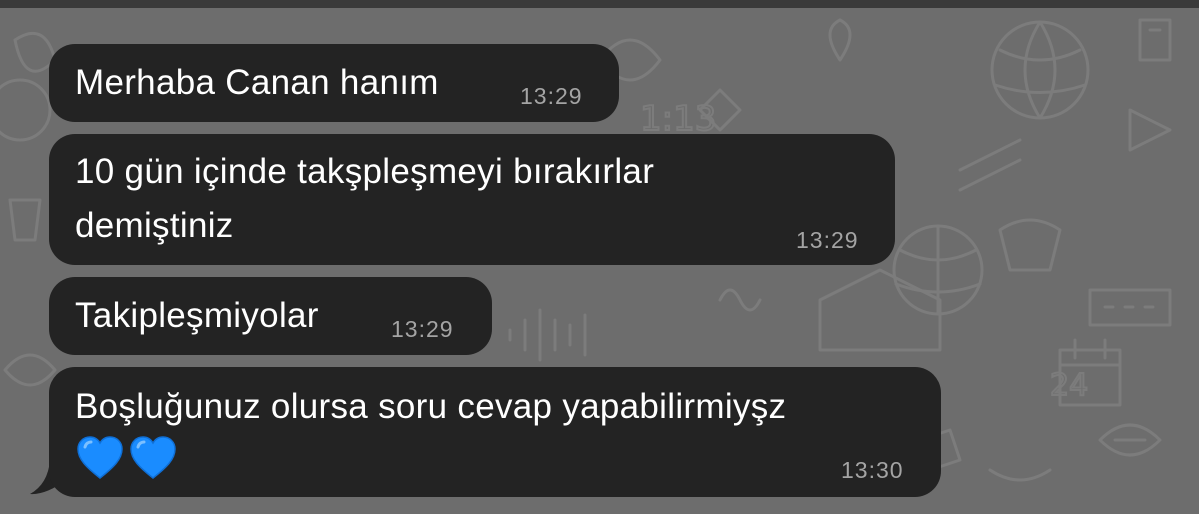 This screenshot has width=1199, height=514. Describe the element at coordinates (365, 171) in the screenshot. I see `message-text: 10 gün içinde takşpleşmeyi bırakırlar` at that location.